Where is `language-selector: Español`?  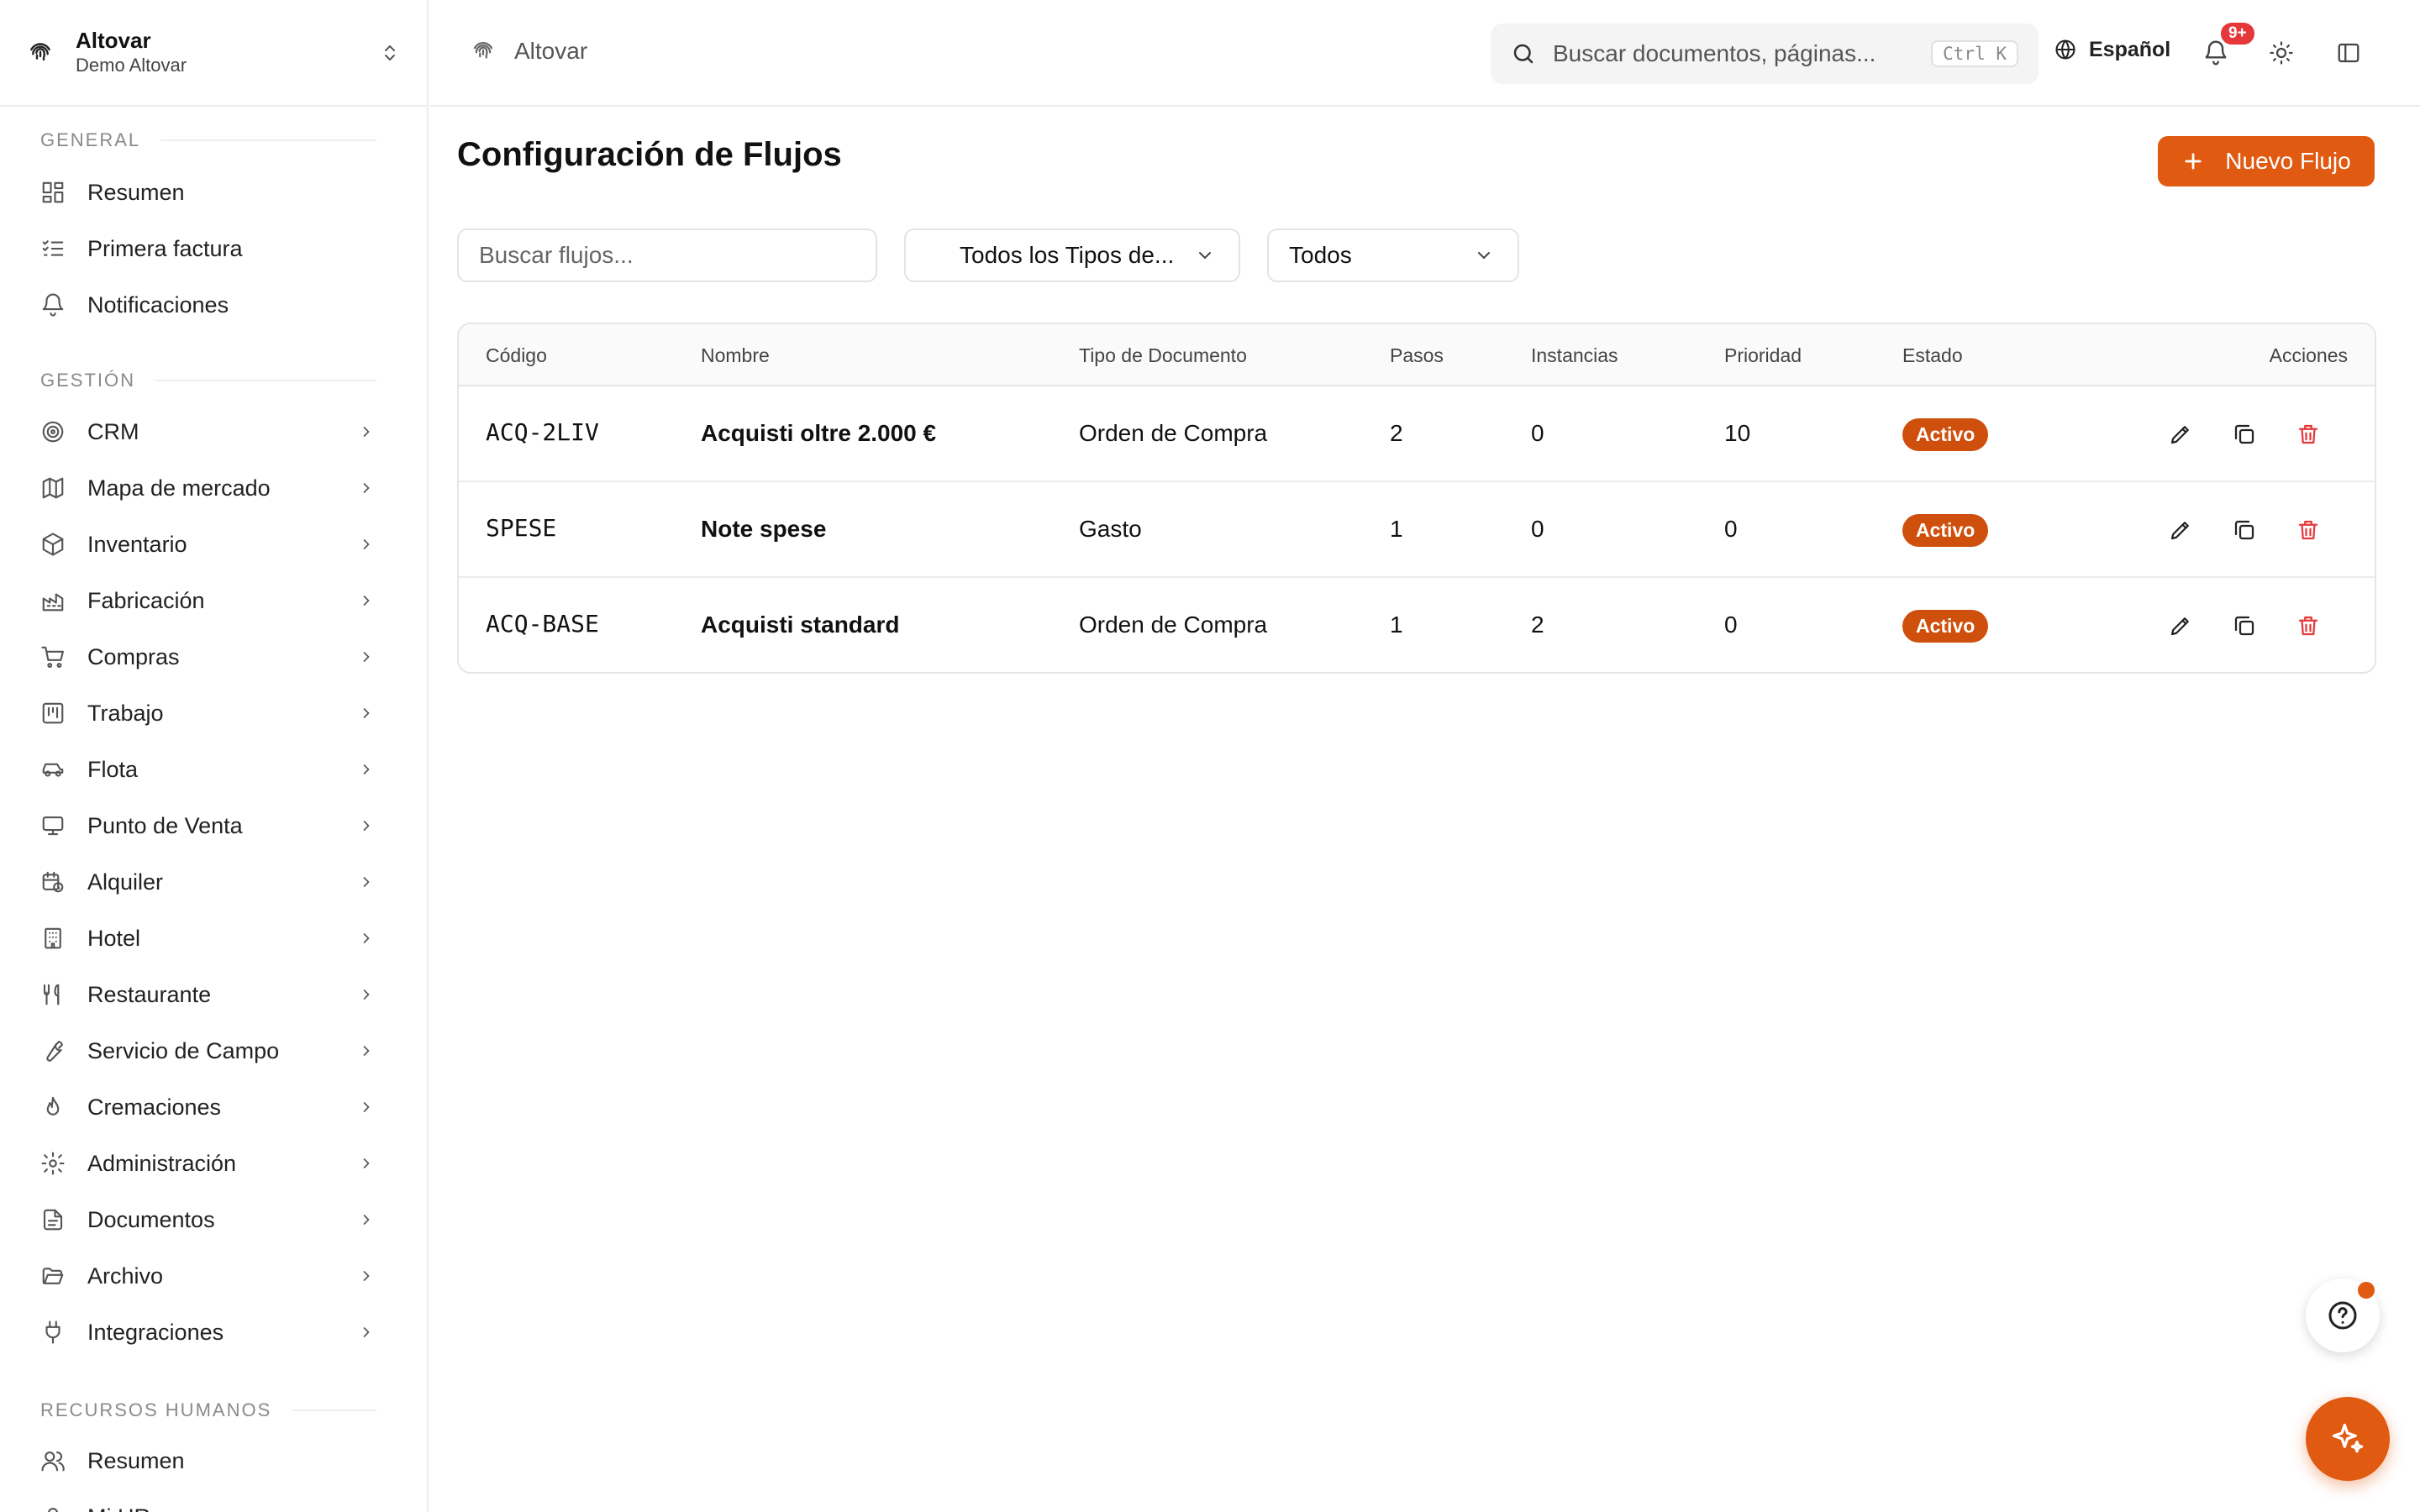
language-selector: Español is located at coordinates (2112, 49).